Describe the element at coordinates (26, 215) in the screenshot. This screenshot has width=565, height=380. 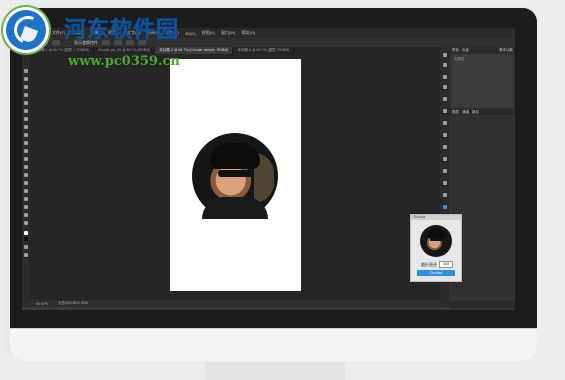
I see `hand-tool-icon` at that location.